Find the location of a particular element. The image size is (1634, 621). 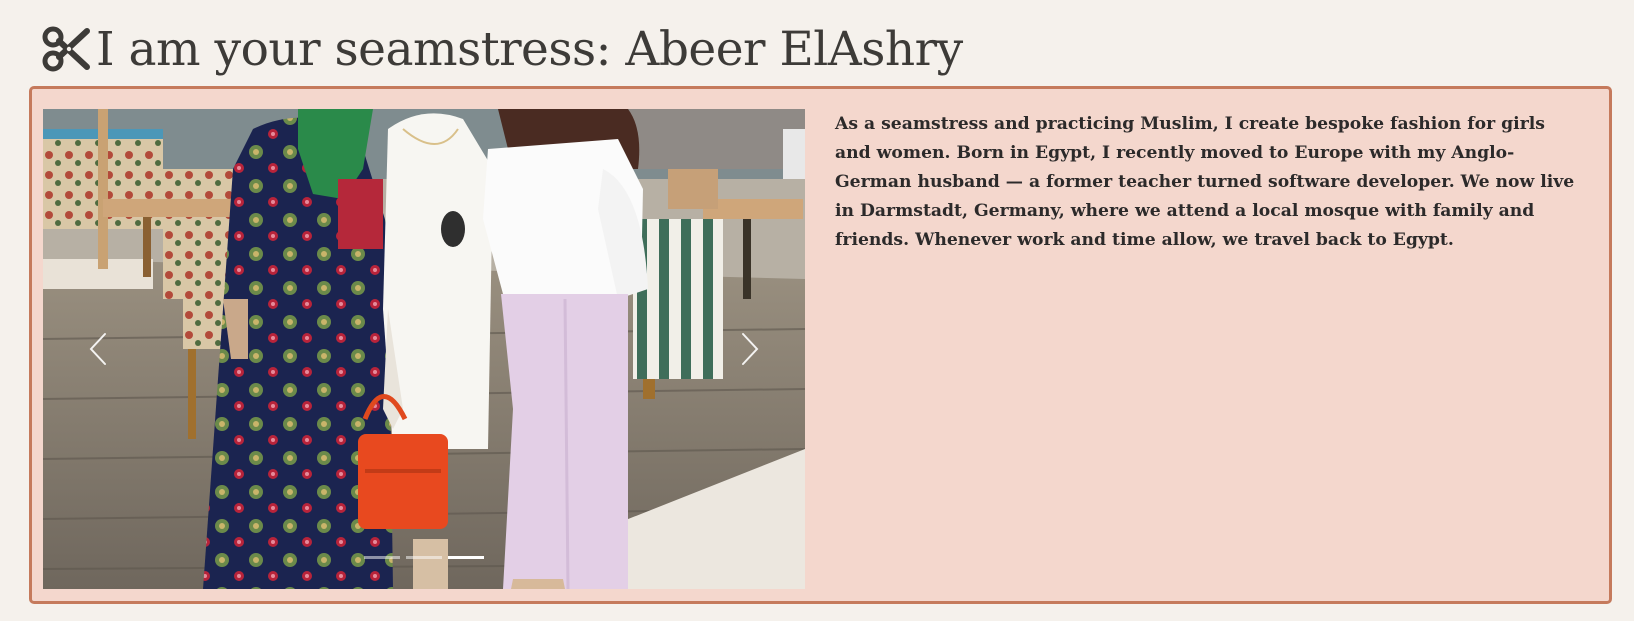

page-title: I am your seamstress: Abeer ElAshry is located at coordinates (529, 49).